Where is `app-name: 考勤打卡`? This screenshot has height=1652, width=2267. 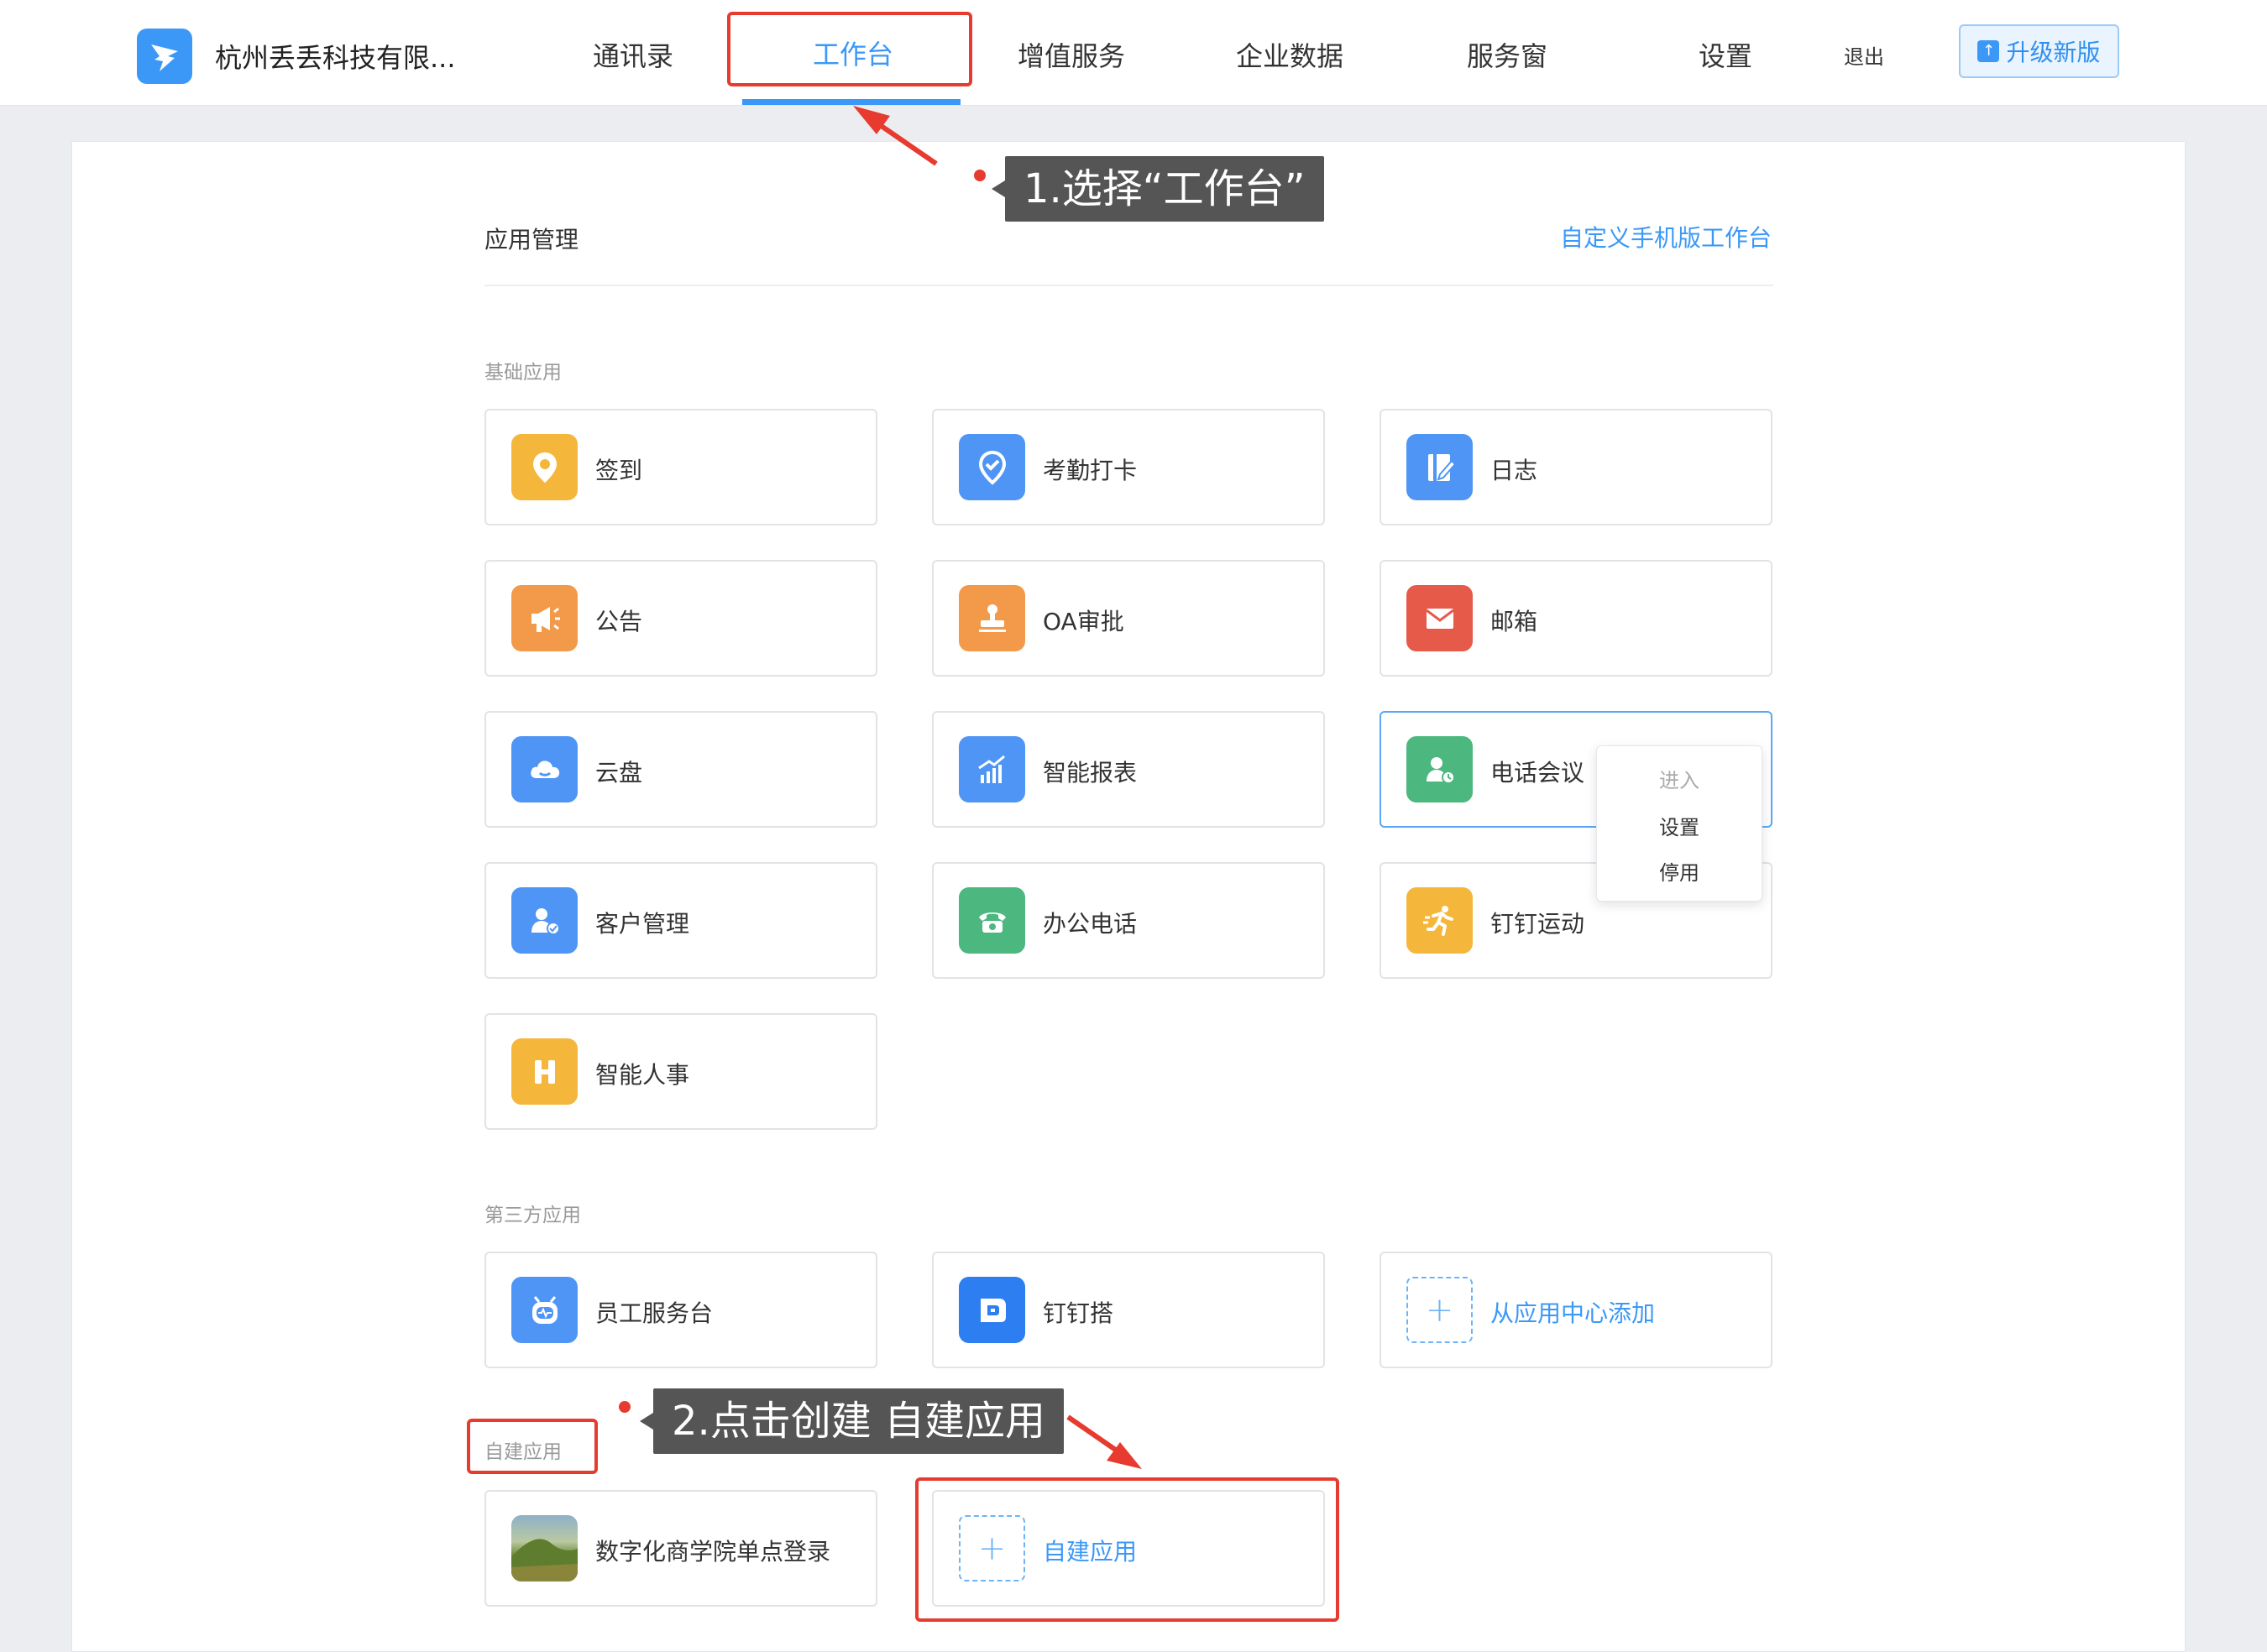 app-name: 考勤打卡 is located at coordinates (1091, 471).